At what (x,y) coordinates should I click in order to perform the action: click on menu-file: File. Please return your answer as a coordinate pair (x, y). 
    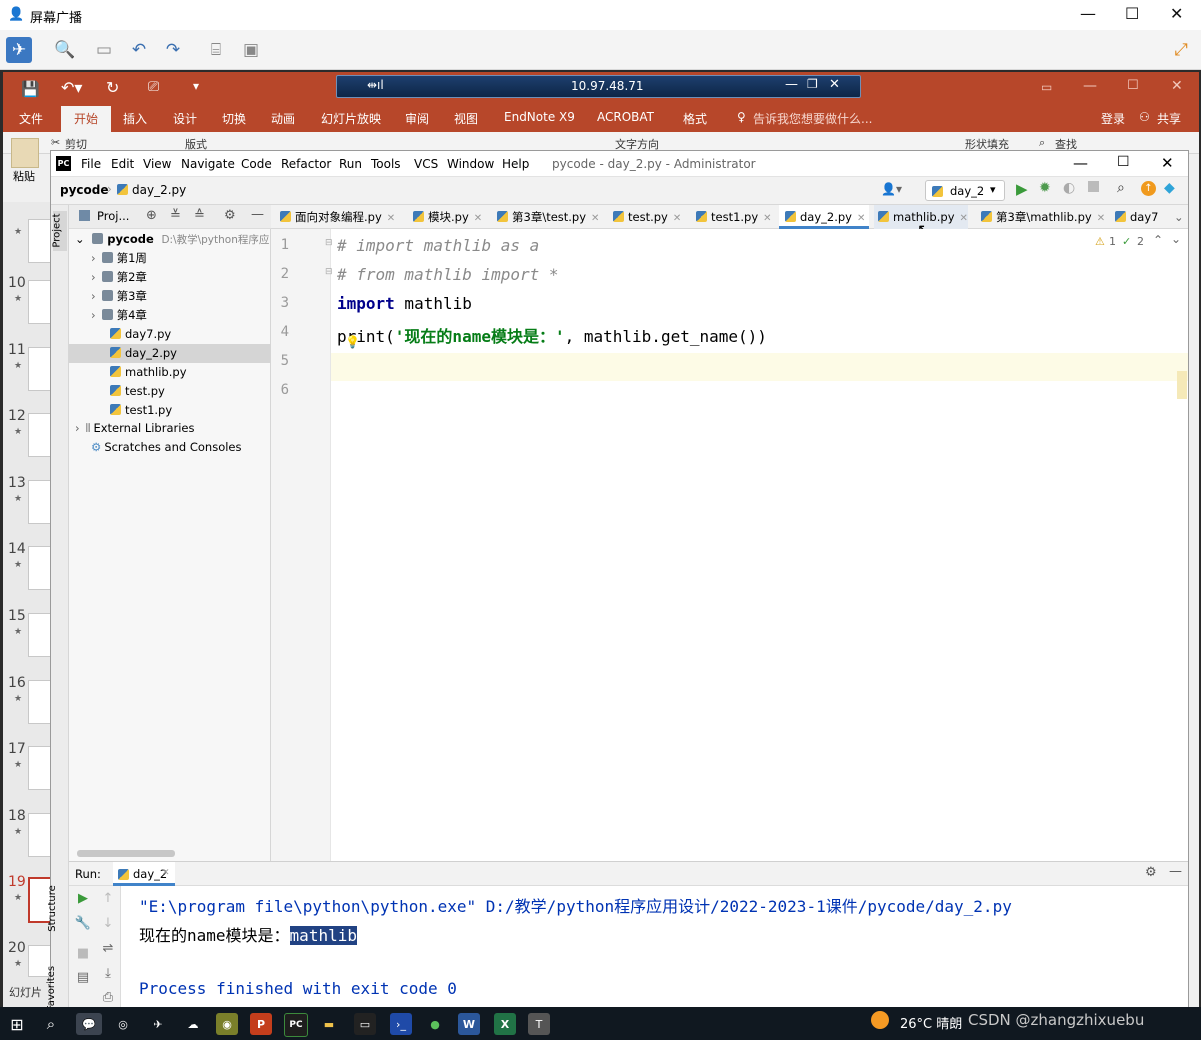
    Looking at the image, I should click on (91, 164).